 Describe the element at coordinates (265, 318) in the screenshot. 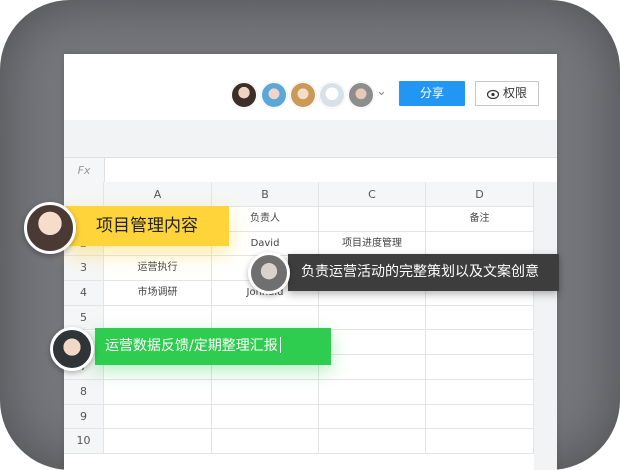

I see `cell-b5` at that location.